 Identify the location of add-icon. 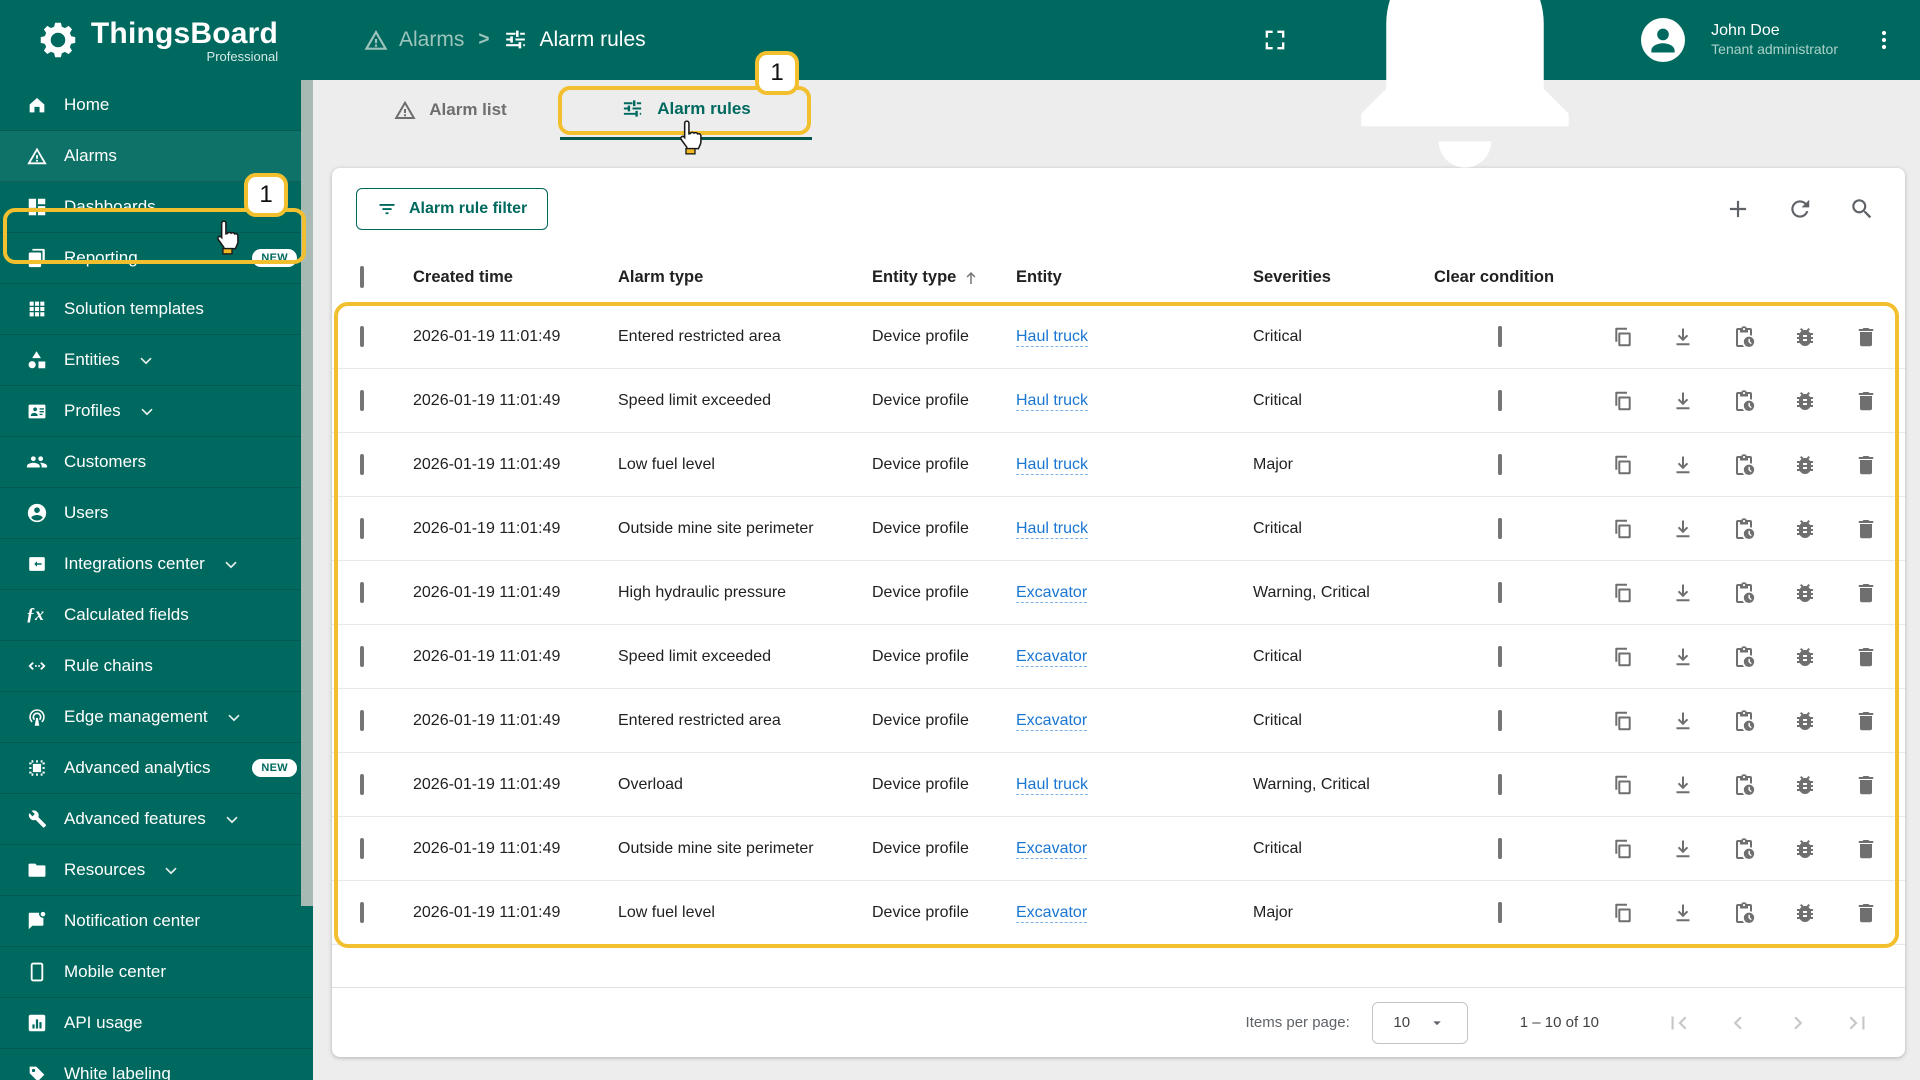
(1738, 209).